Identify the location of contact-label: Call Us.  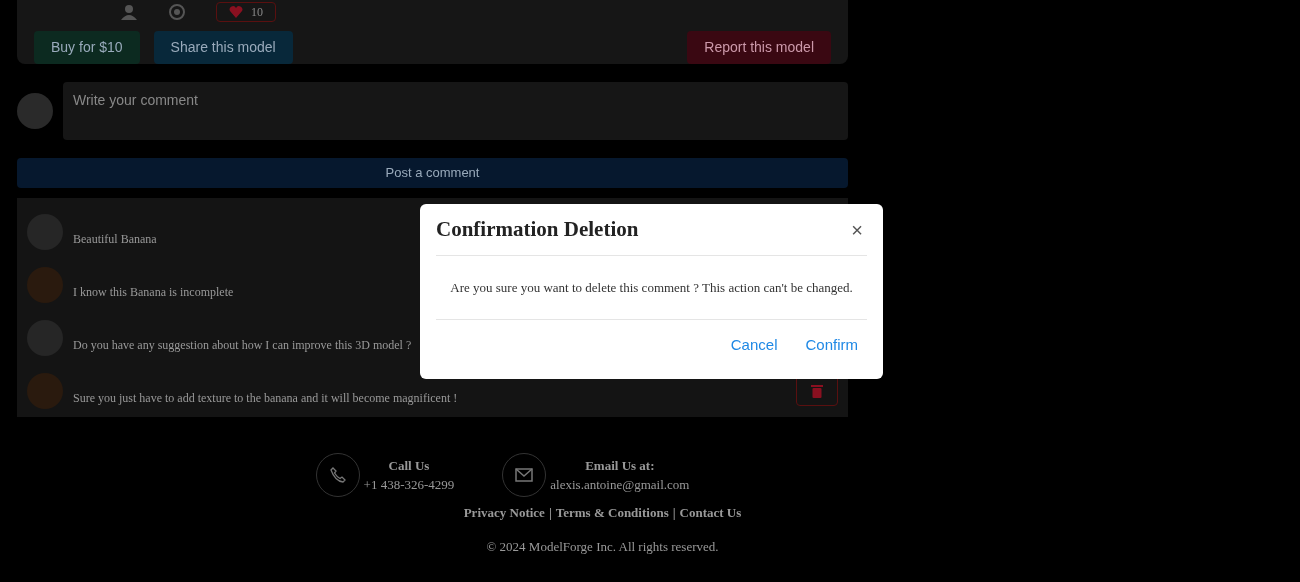
(409, 465).